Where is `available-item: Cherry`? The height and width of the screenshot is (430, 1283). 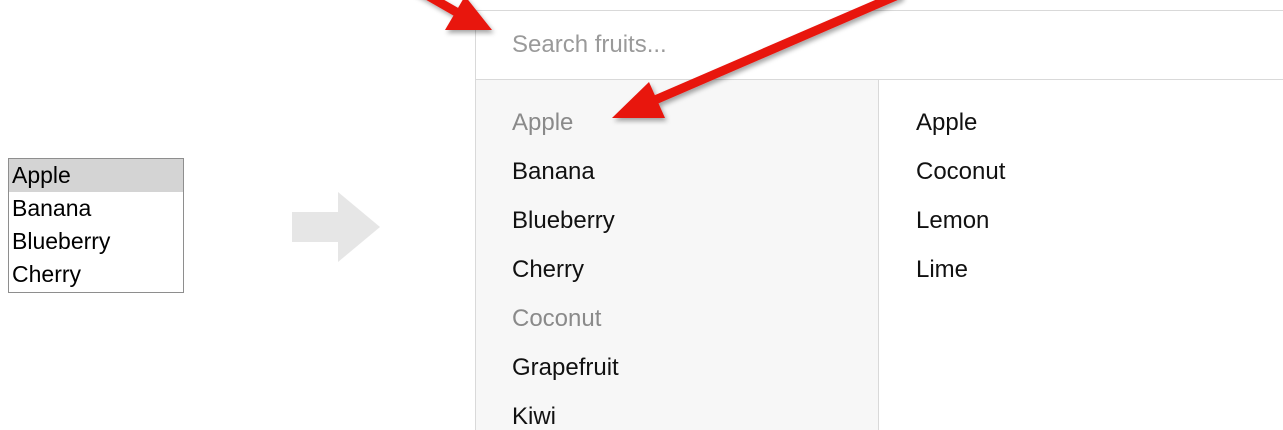
available-item: Cherry is located at coordinates (677, 277).